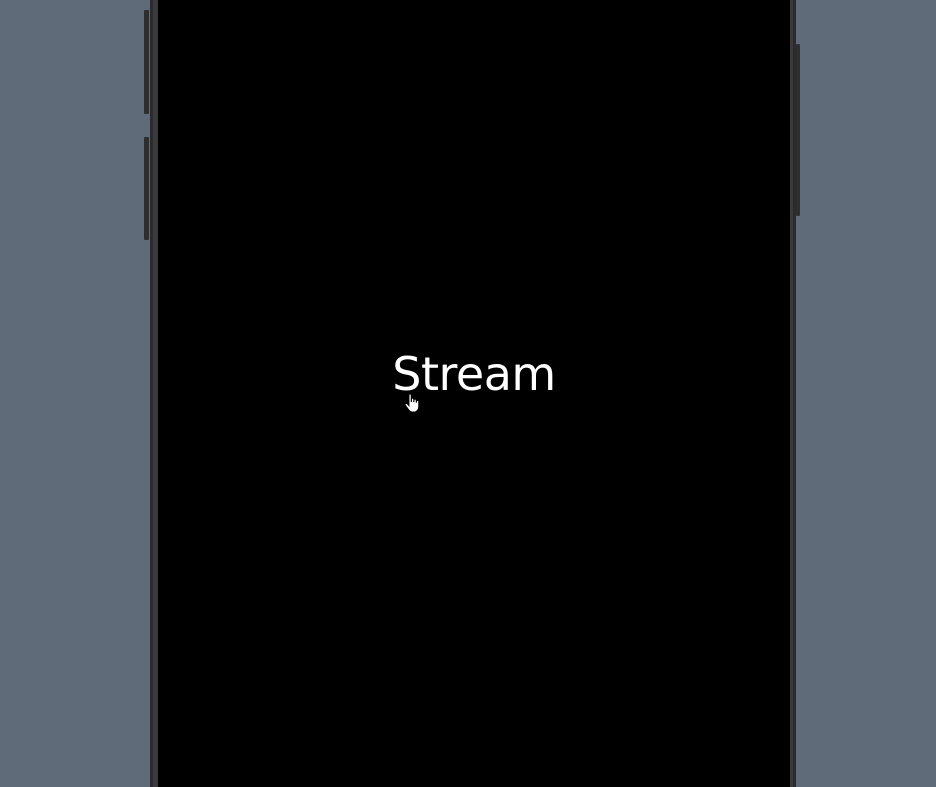 Image resolution: width=936 pixels, height=787 pixels. I want to click on power-button, so click(798, 130).